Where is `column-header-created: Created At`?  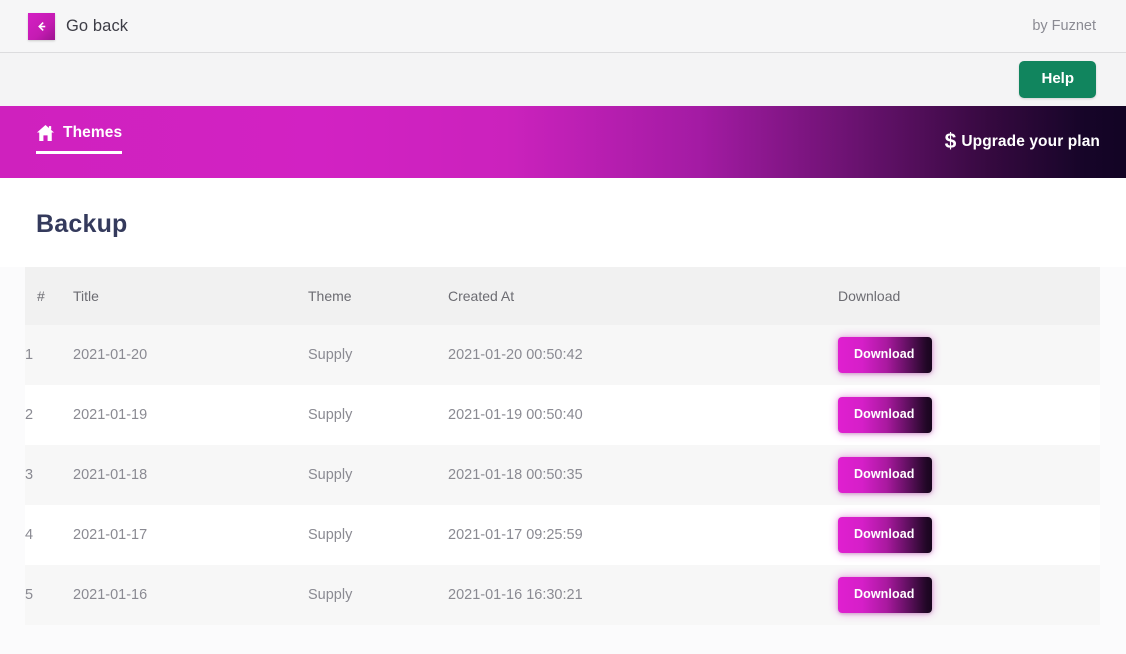 column-header-created: Created At is located at coordinates (643, 296).